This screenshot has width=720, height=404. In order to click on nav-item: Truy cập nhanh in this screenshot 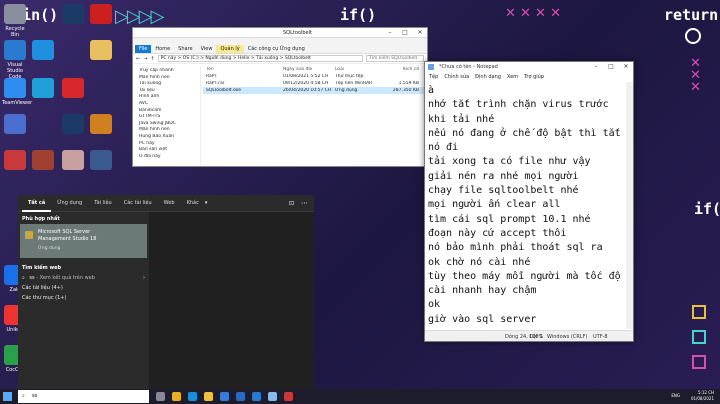, I will do `click(166, 71)`.